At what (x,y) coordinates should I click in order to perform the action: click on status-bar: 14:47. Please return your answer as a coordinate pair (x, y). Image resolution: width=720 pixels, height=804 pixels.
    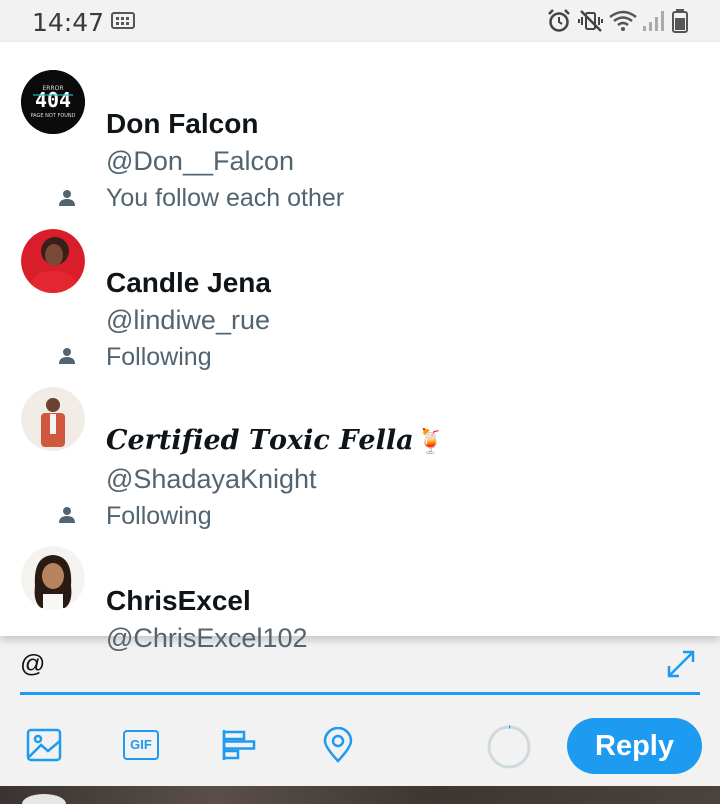
    Looking at the image, I should click on (360, 21).